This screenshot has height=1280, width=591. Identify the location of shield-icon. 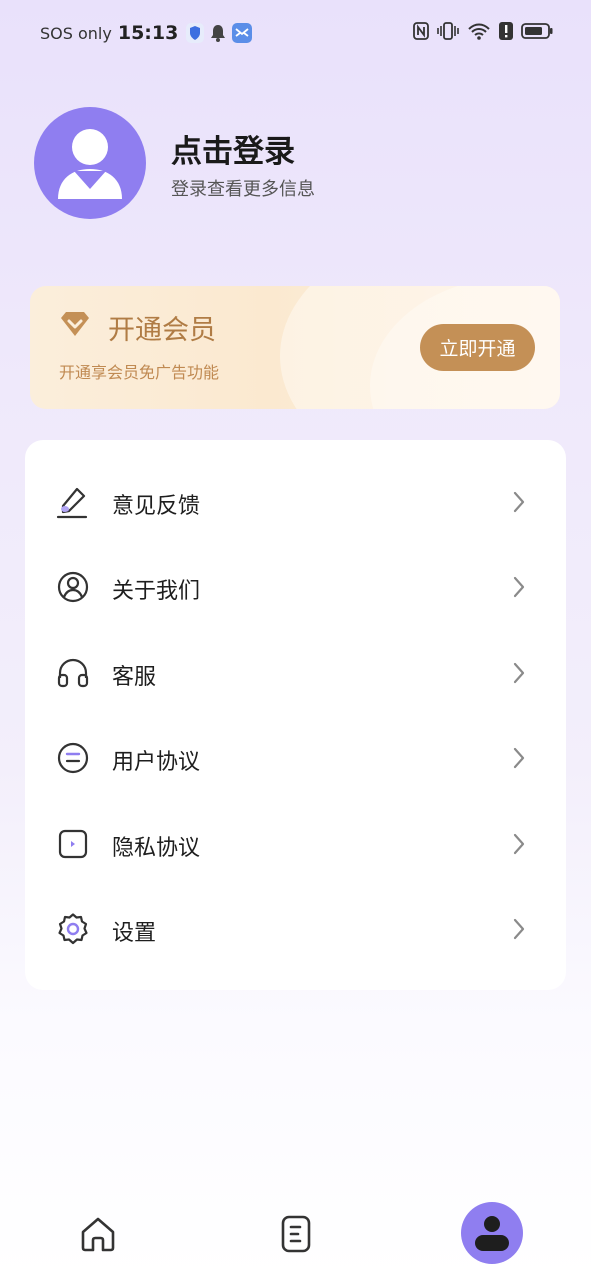
(195, 33).